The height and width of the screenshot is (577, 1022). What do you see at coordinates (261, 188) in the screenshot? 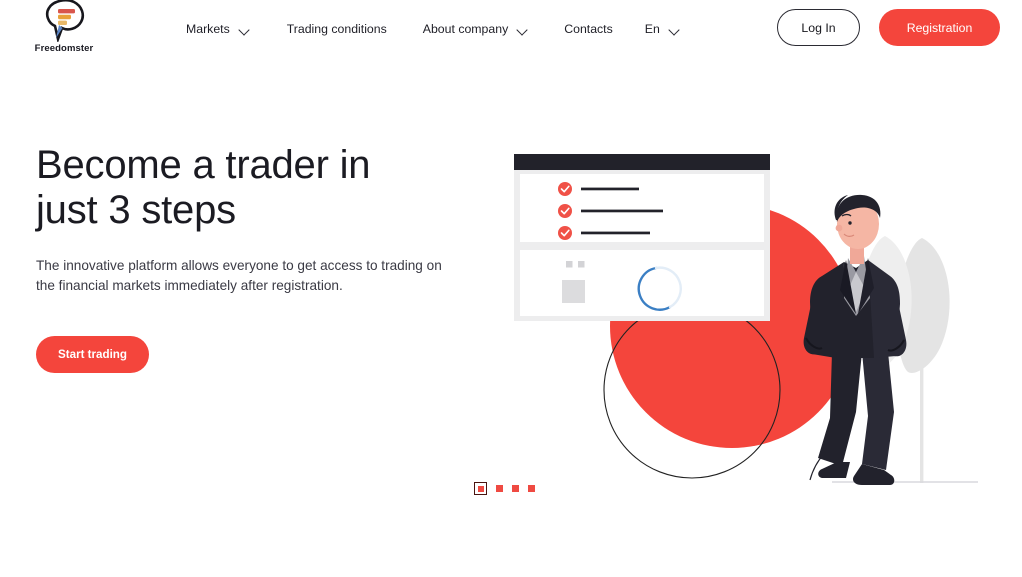
I see `page-title: Become a trader in just 3 steps` at bounding box center [261, 188].